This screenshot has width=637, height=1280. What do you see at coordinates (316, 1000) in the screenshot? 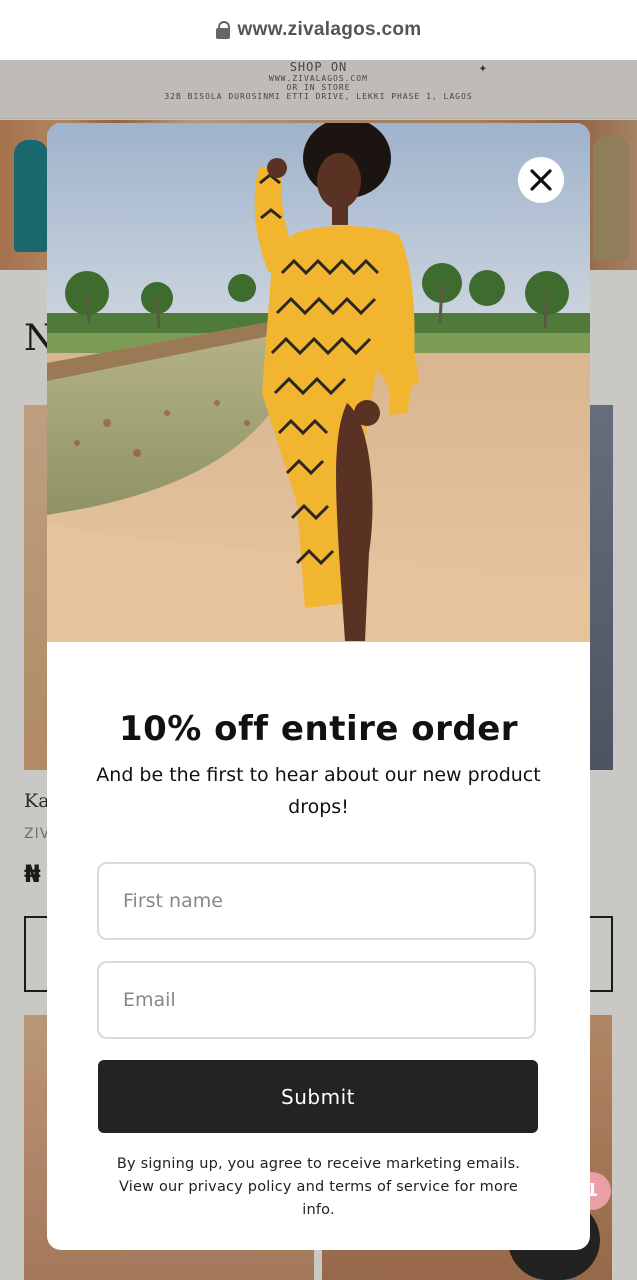
I see `email-input` at bounding box center [316, 1000].